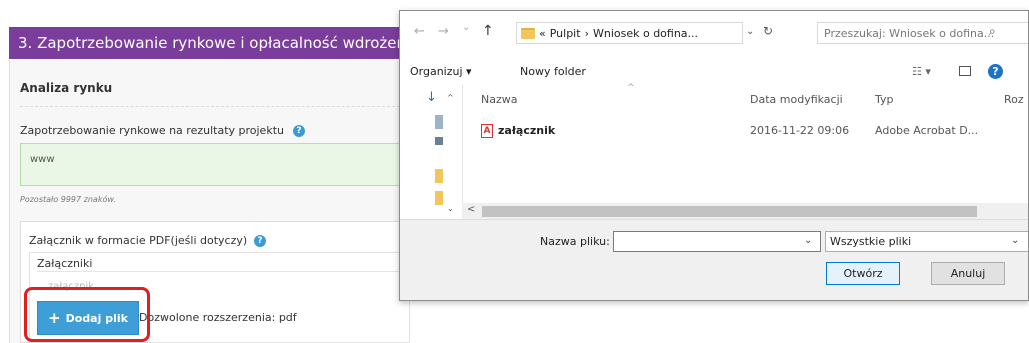  I want to click on navigation-pane, so click(431, 152).